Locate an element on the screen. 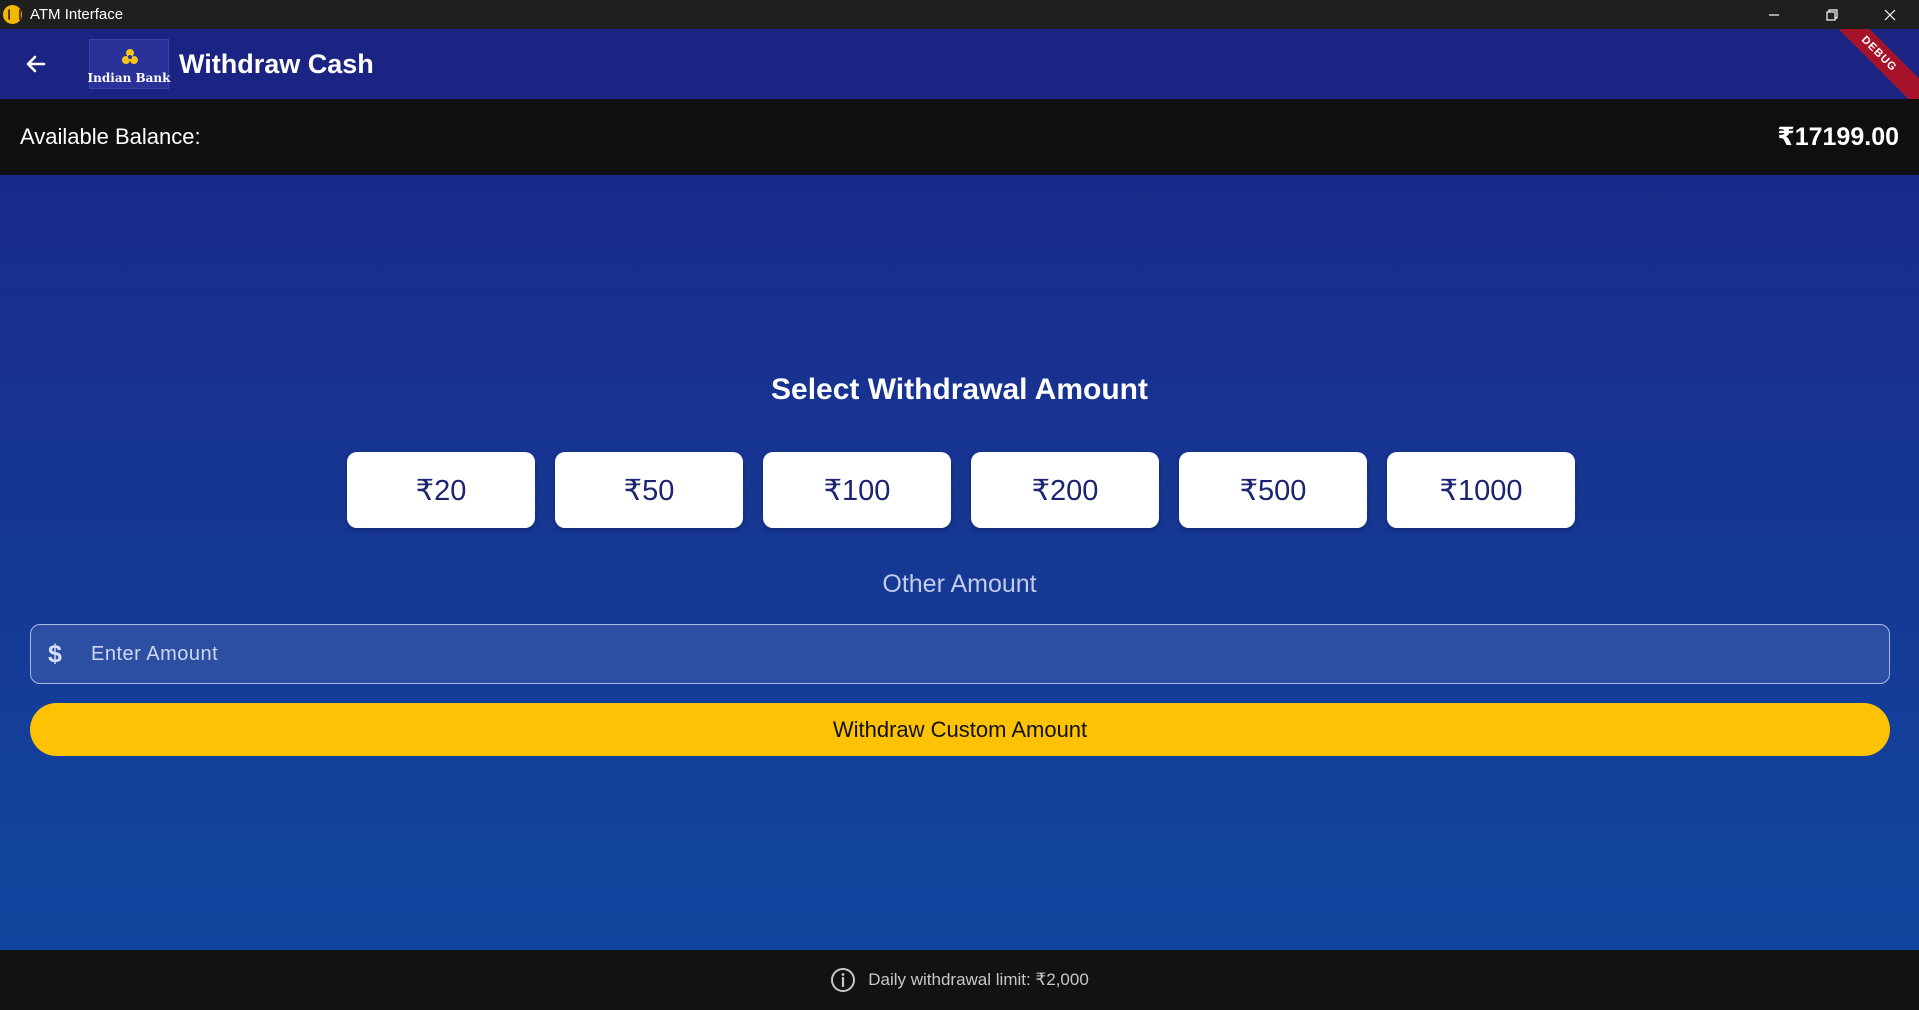 Image resolution: width=1919 pixels, height=1010 pixels. app-bar: Indian Bank Withdraw Cash DEBUG is located at coordinates (959, 64).